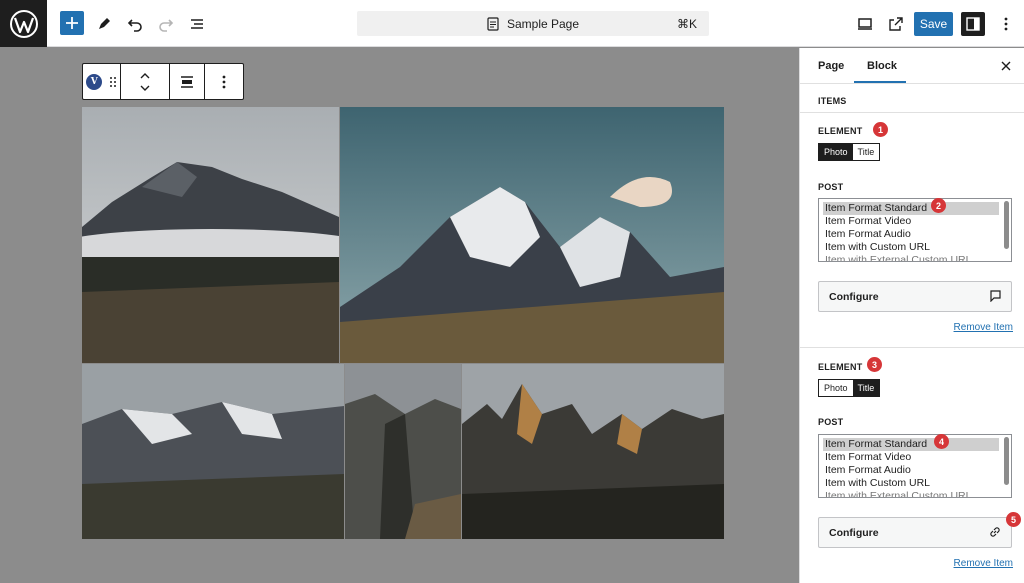 This screenshot has height=583, width=1024. I want to click on close-icon, so click(1006, 66).